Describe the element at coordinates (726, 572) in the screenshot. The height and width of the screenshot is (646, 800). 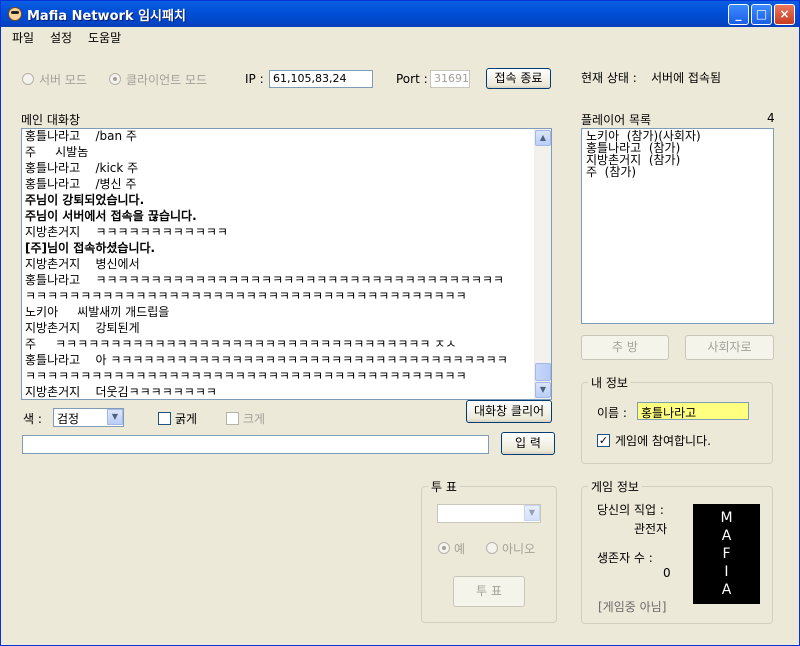
I see `logo-letter-i: I` at that location.